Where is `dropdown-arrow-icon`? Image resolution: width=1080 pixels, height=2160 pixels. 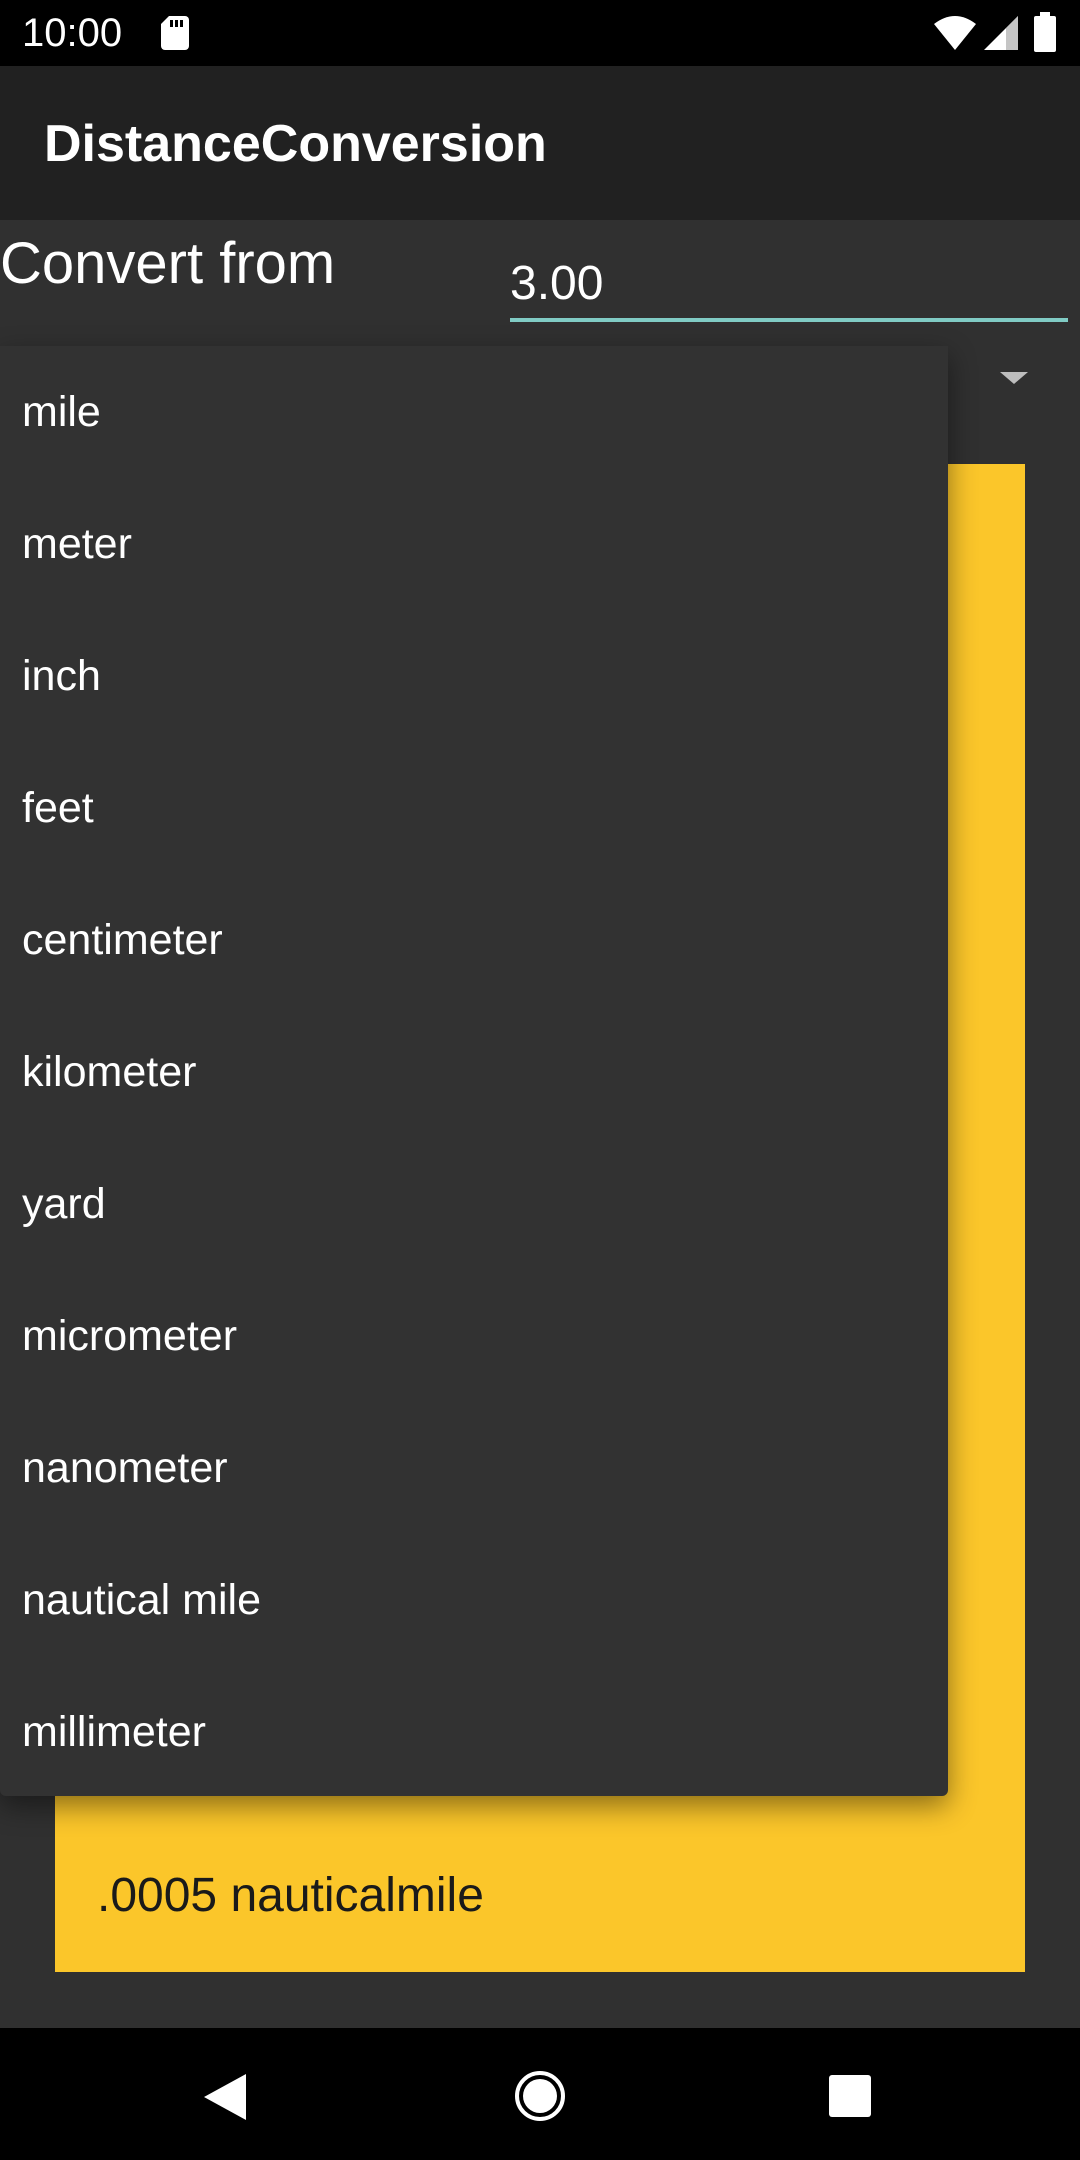
dropdown-arrow-icon is located at coordinates (1014, 378).